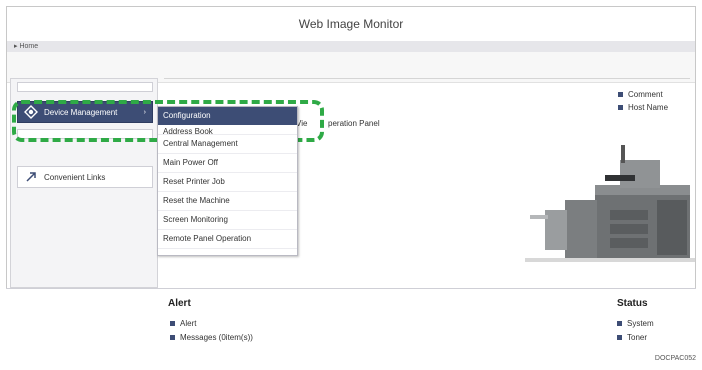  I want to click on sidebar-item-label: Convenient Links, so click(75, 177).